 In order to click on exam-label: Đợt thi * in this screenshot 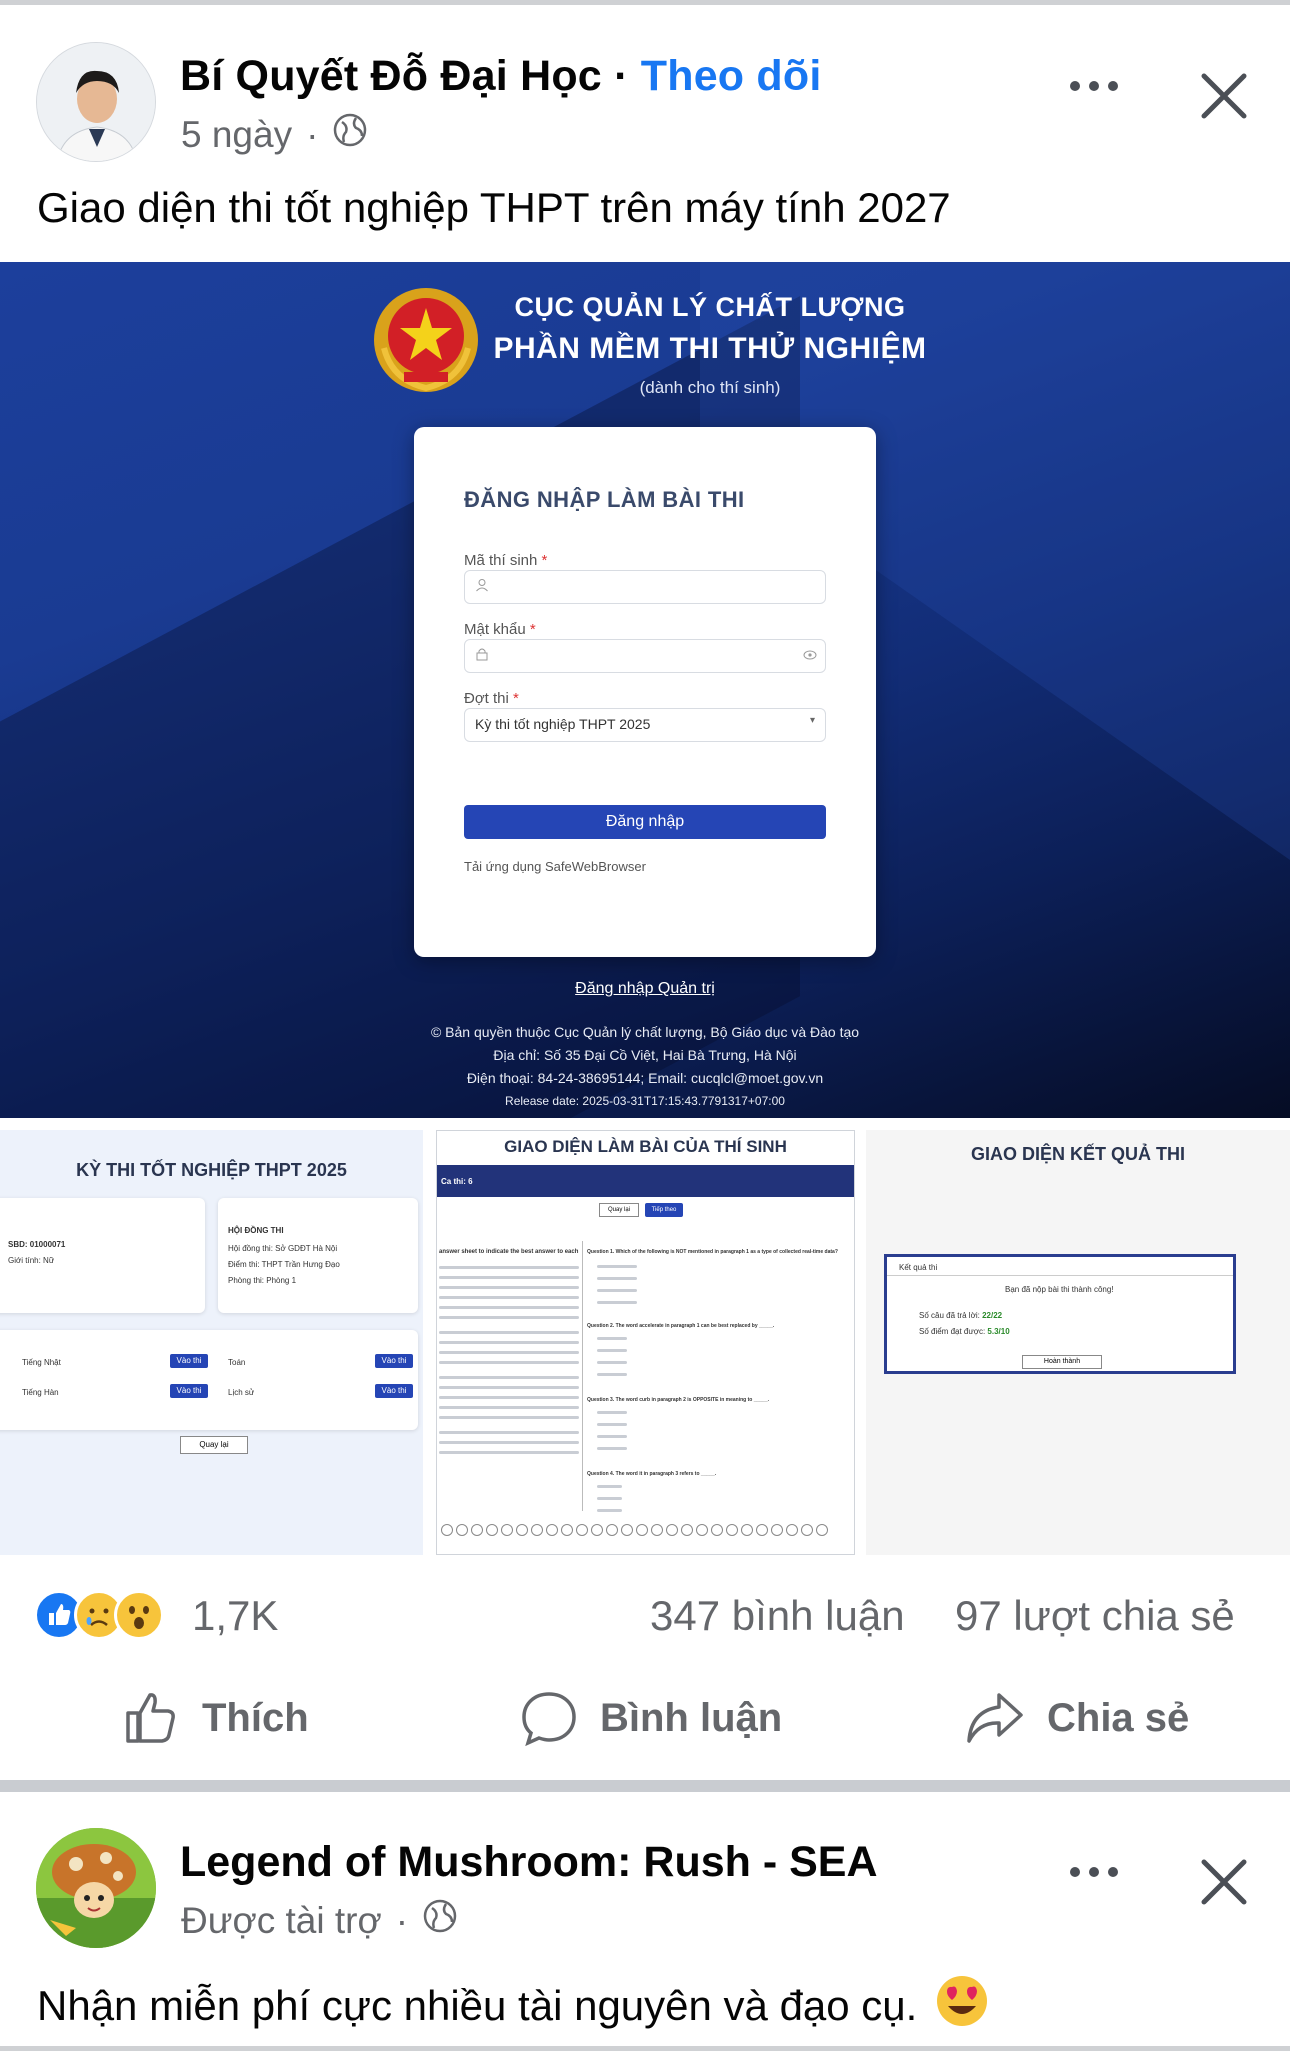, I will do `click(491, 698)`.